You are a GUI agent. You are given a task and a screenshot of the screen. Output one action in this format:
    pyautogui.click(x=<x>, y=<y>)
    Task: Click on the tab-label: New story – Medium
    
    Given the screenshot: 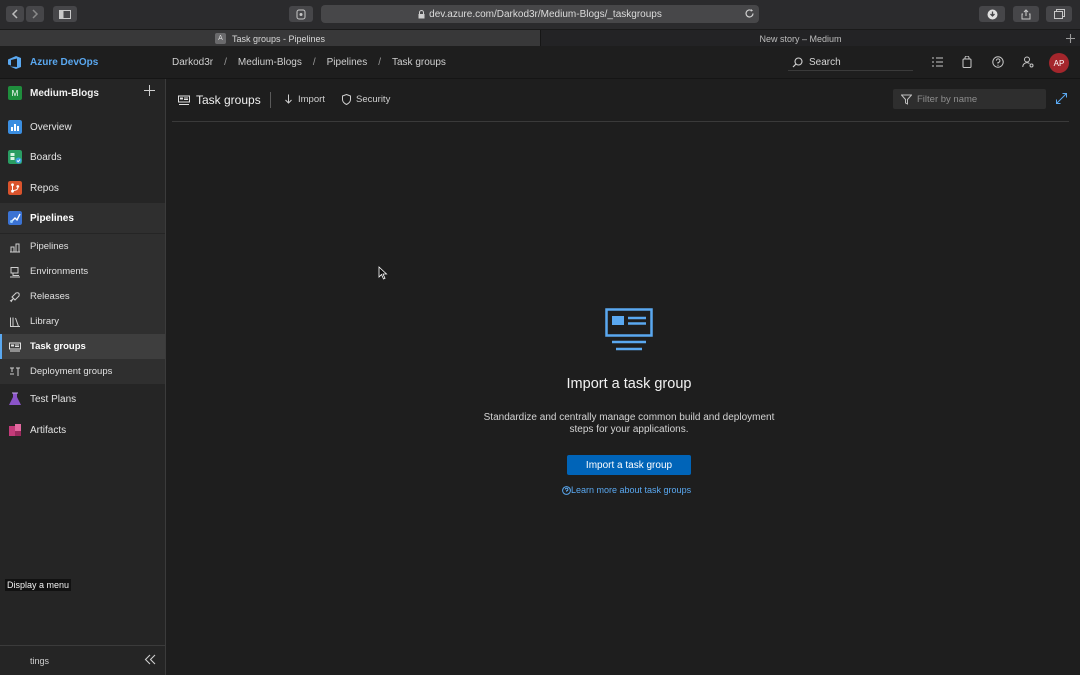 What is the action you would take?
    pyautogui.click(x=800, y=38)
    